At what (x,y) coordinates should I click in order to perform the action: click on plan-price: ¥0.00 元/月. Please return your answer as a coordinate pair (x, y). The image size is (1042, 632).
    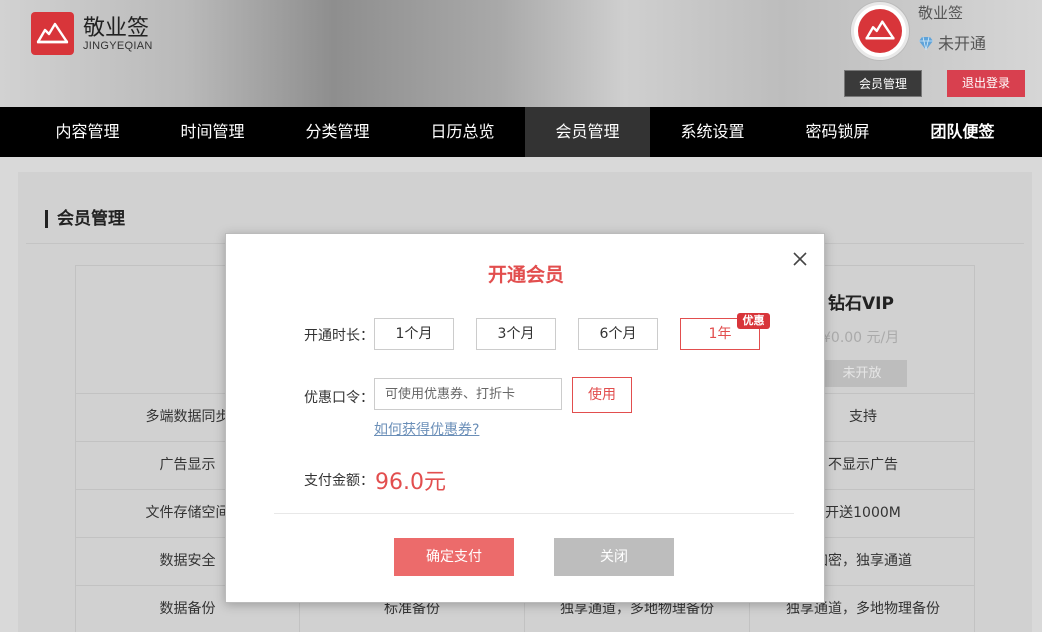
    Looking at the image, I should click on (861, 338).